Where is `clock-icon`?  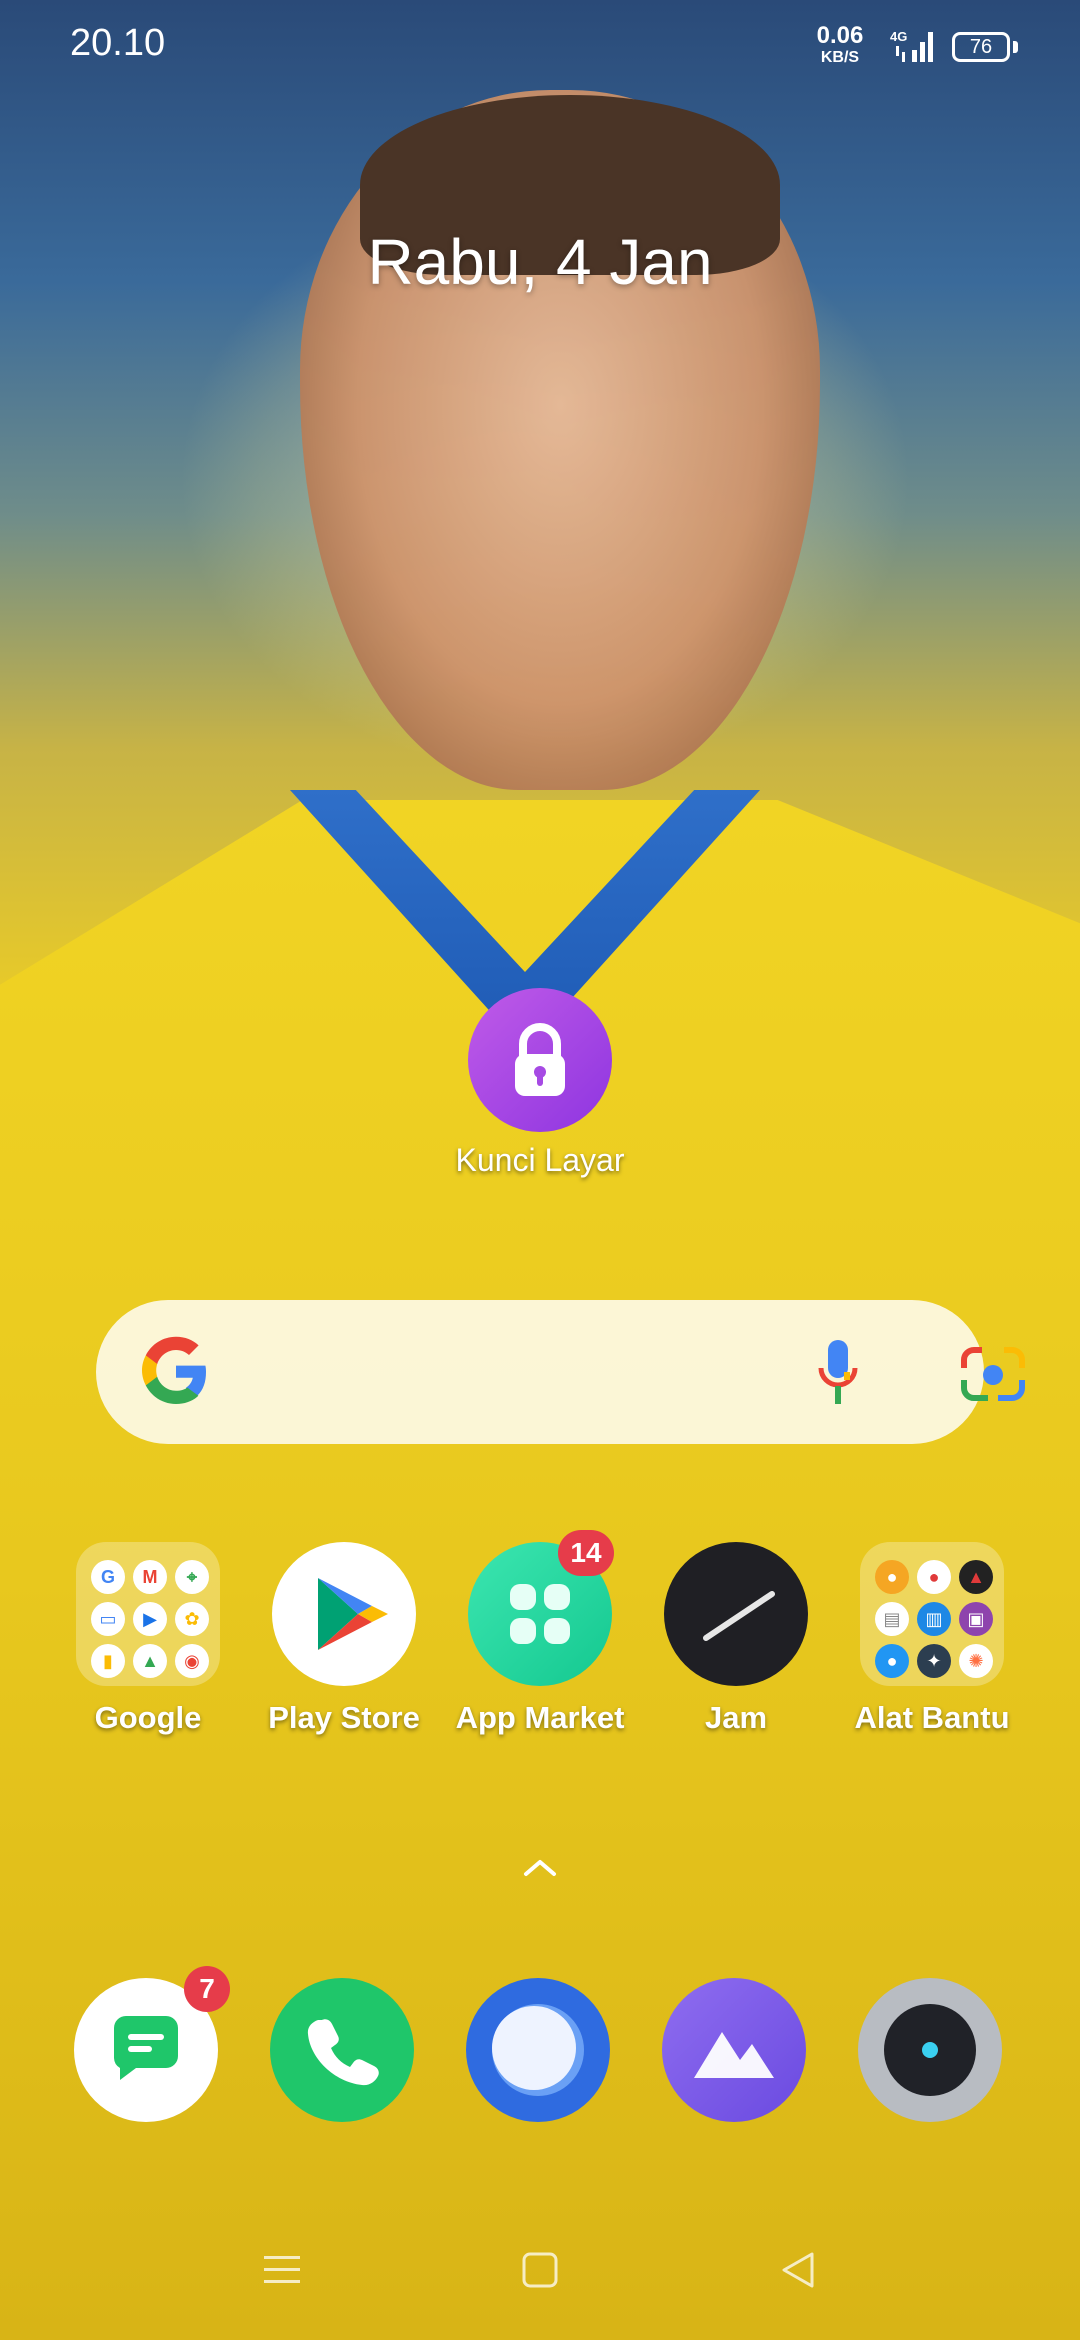
clock-icon is located at coordinates (736, 1614).